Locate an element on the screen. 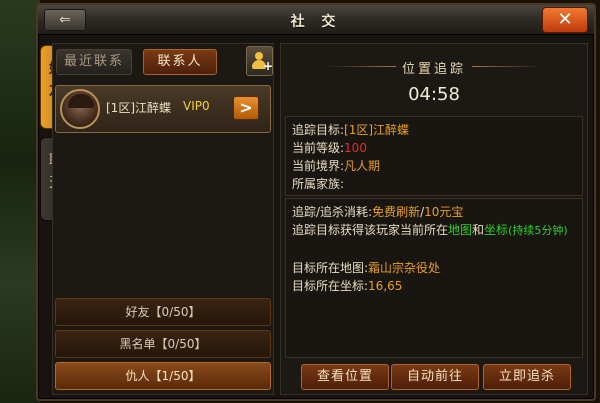 The height and width of the screenshot is (403, 600). coord-value: 16,65 is located at coordinates (385, 286).